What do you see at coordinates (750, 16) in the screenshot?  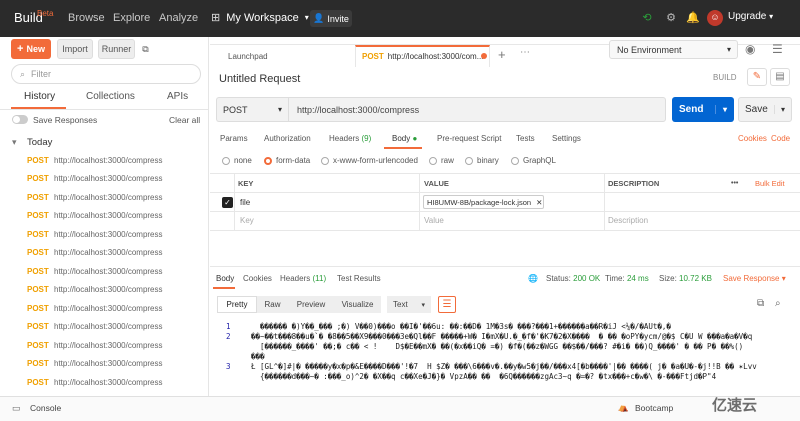 I see `upgrade-button: Upgrade ▾` at bounding box center [750, 16].